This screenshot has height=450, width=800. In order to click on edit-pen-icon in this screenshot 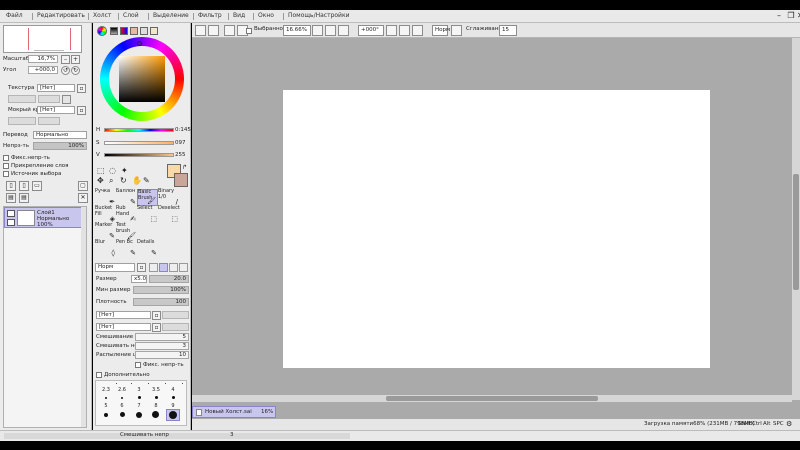, I will do `click(11, 222)`.